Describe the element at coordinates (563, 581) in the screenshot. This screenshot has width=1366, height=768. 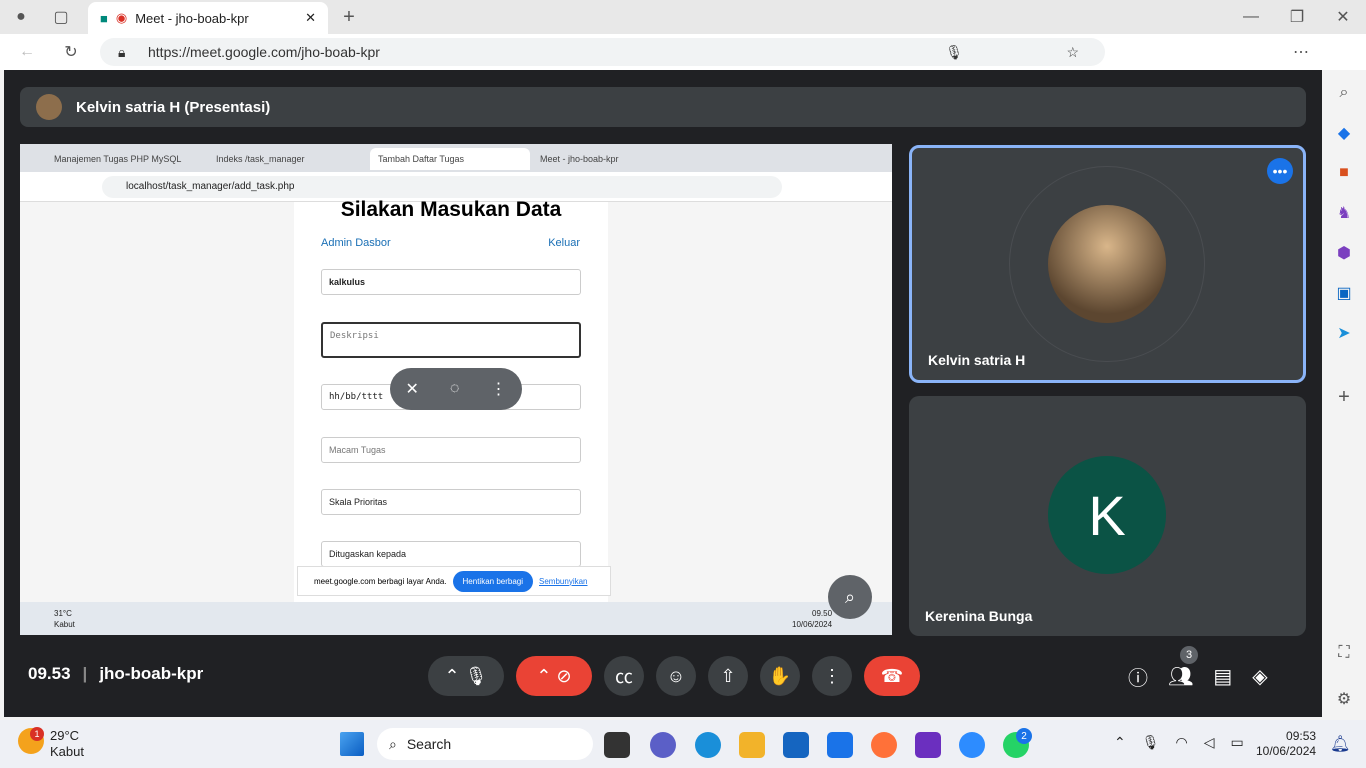
I see `hide-link: Sembunyikan` at that location.